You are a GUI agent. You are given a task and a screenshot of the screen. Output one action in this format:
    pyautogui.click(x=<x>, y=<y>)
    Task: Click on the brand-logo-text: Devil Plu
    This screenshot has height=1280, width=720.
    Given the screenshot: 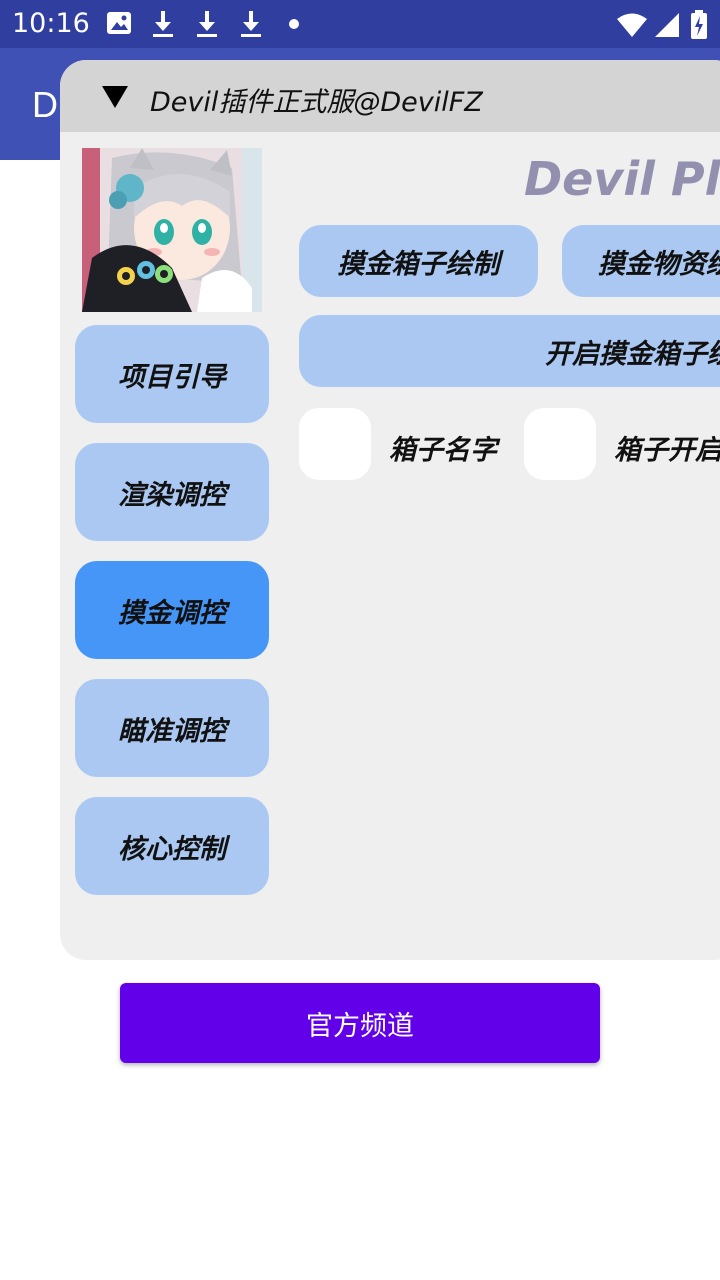 What is the action you would take?
    pyautogui.click(x=622, y=179)
    